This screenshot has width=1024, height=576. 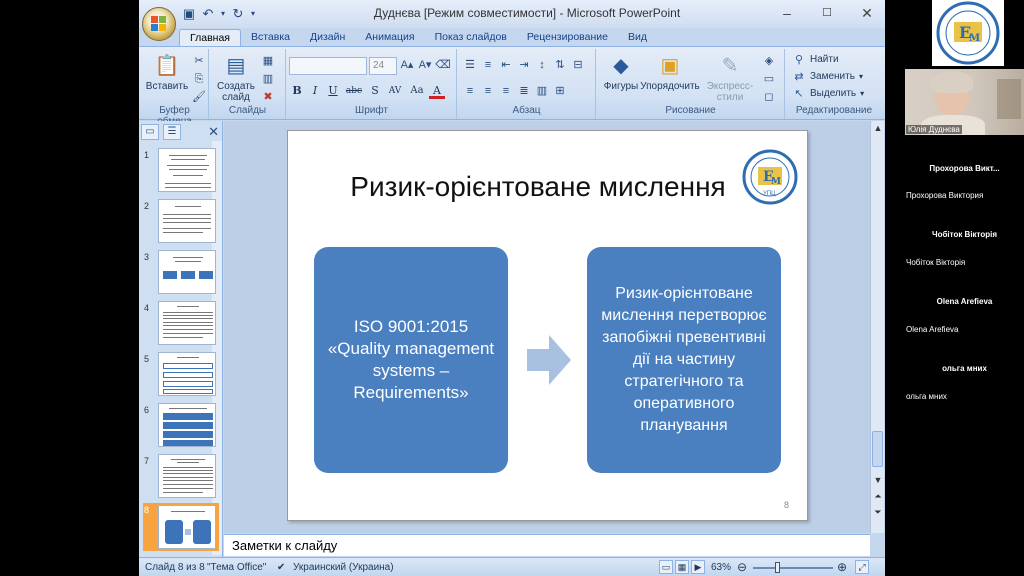 I want to click on font-color-button: A, so click(x=437, y=91).